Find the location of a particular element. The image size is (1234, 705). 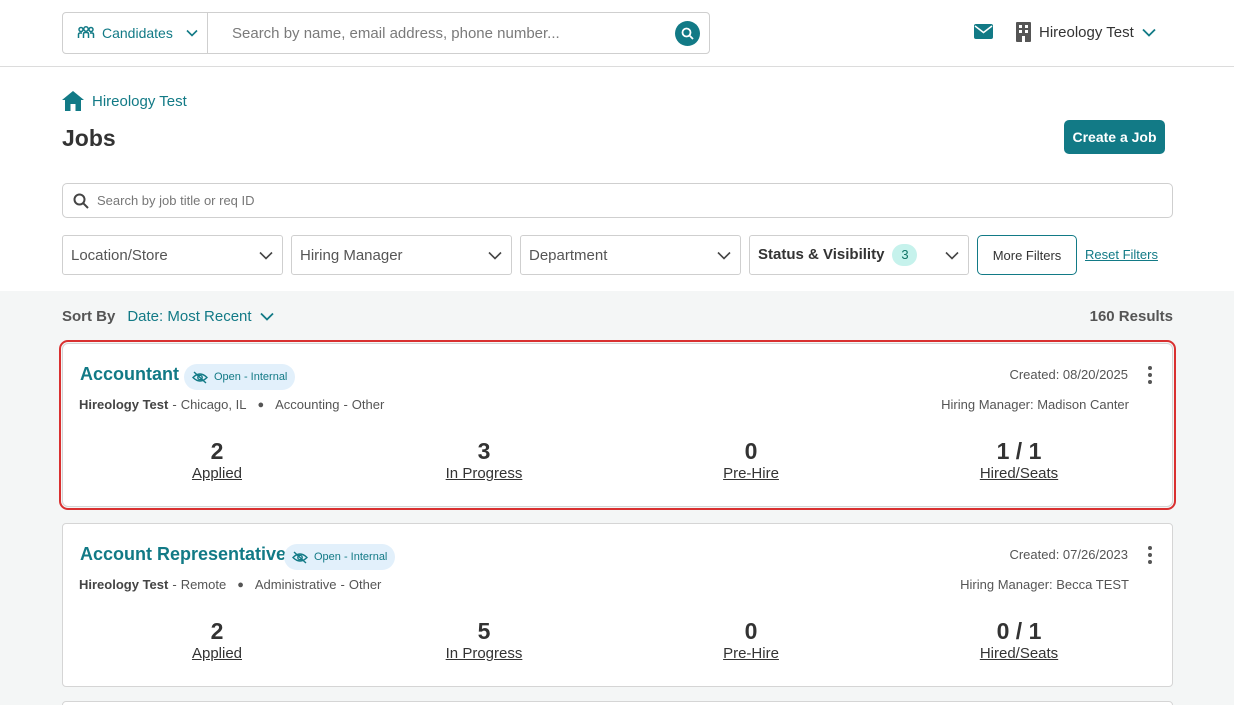

stat-value: 1 / 1 is located at coordinates (1019, 451).